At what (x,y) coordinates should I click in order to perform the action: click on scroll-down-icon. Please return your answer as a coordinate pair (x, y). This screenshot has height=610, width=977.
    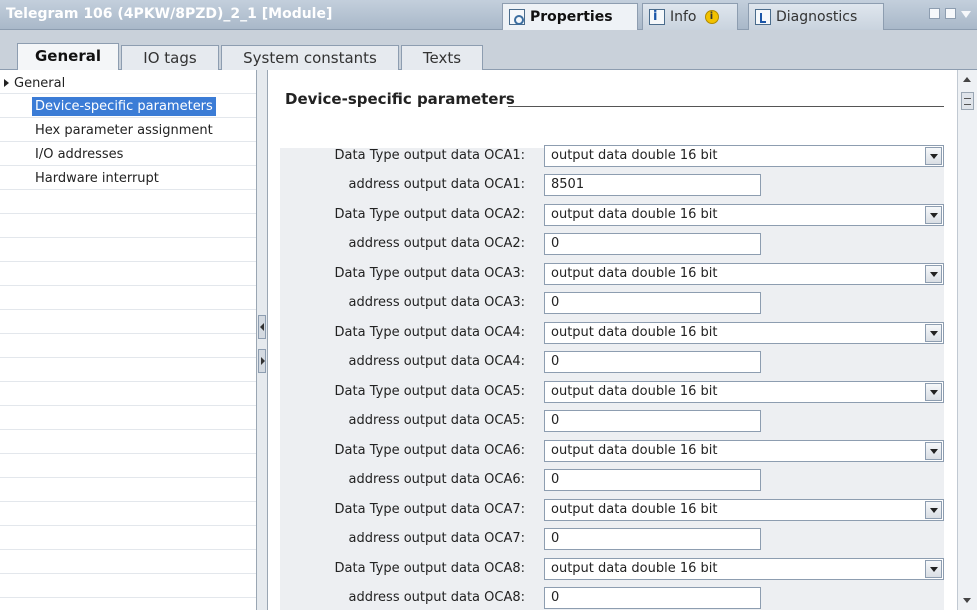
    Looking at the image, I should click on (967, 600).